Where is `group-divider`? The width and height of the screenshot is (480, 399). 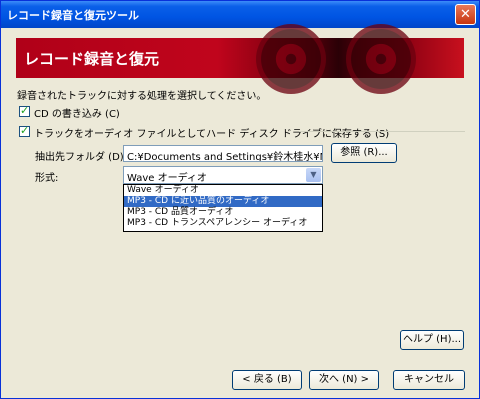
group-divider is located at coordinates (382, 131).